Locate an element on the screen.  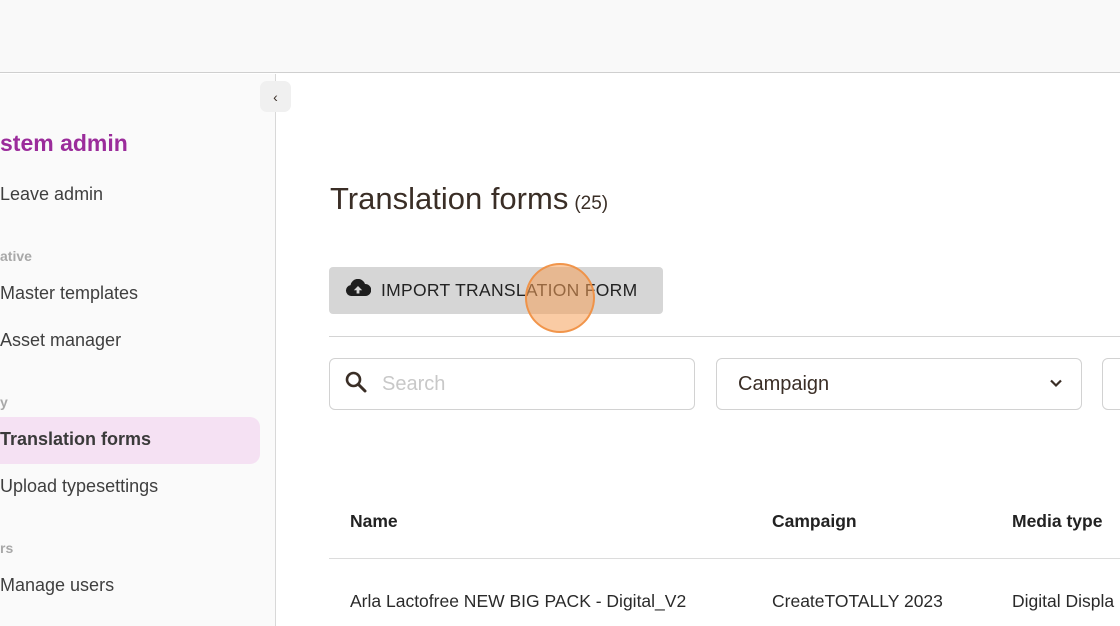
search-icon is located at coordinates (356, 384).